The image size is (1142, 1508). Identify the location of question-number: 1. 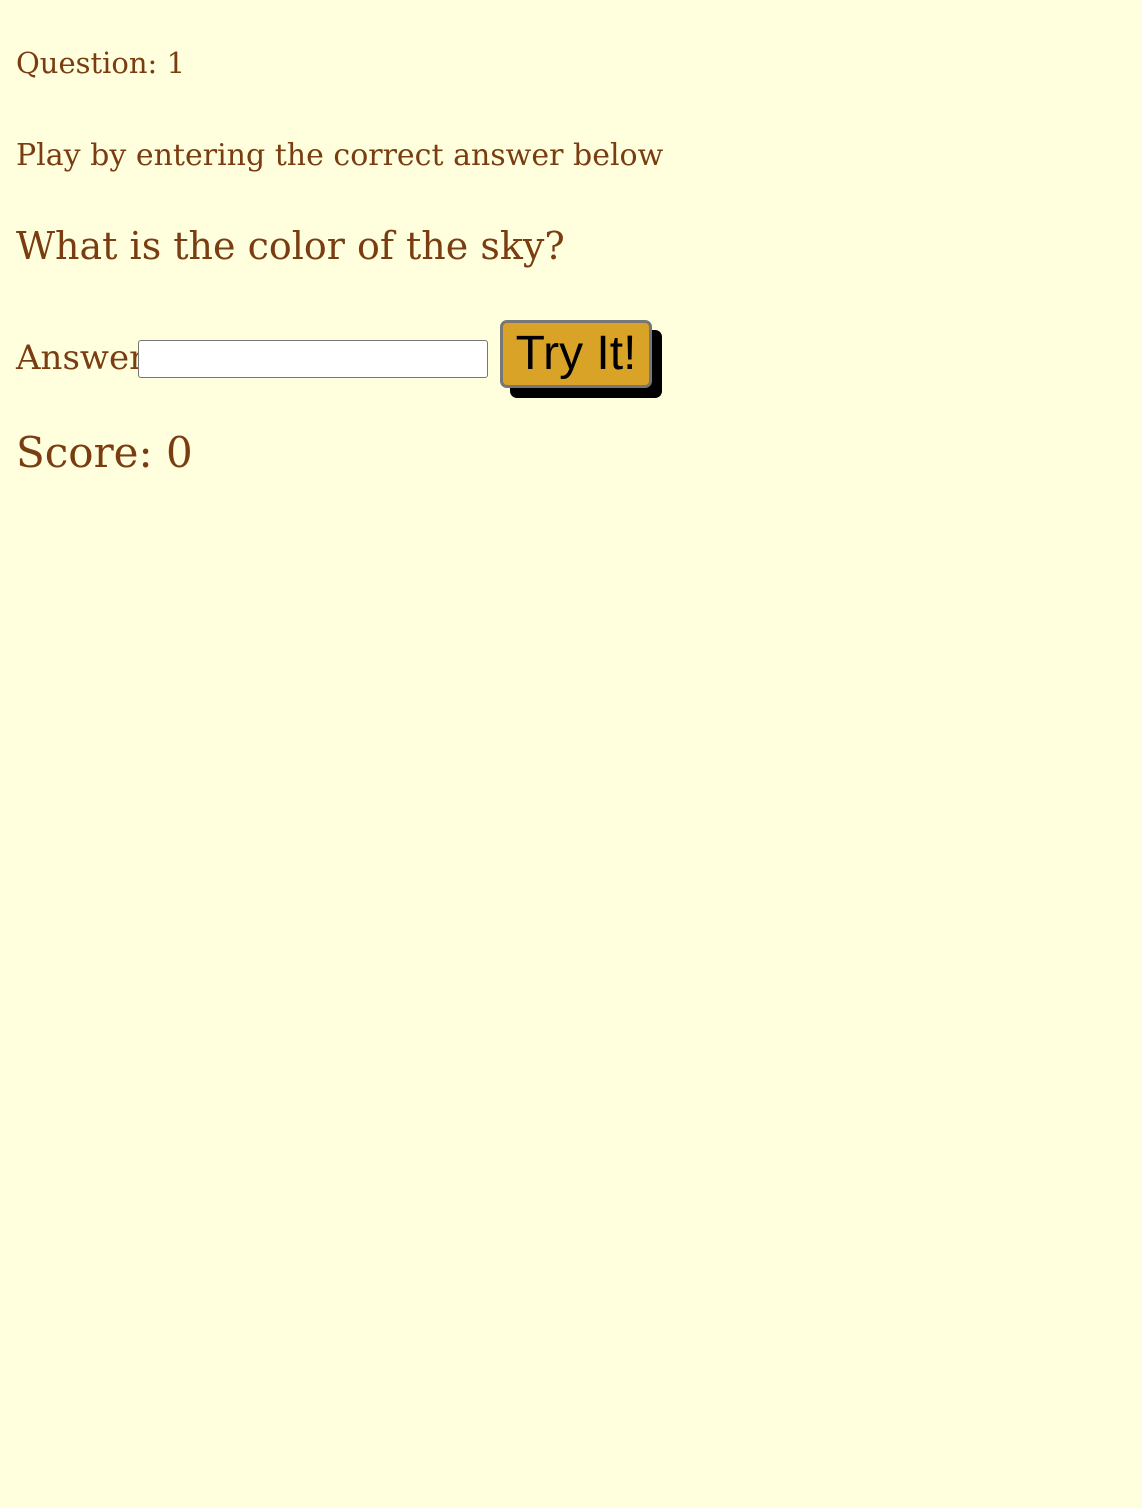
(176, 63).